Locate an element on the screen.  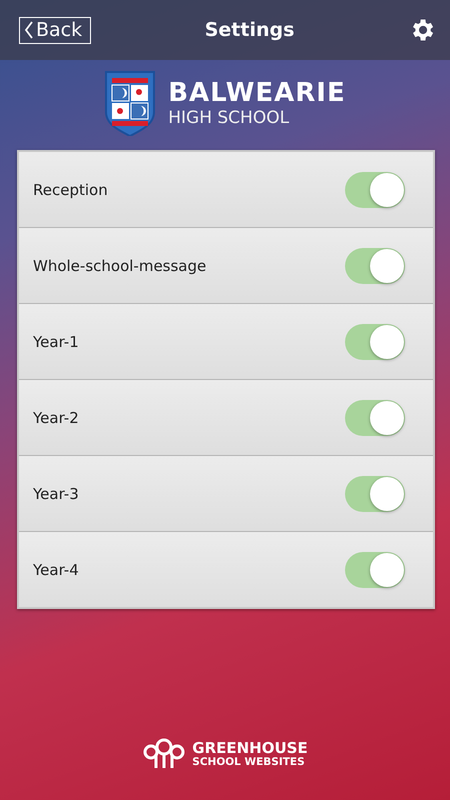
setting-label: Whole-school-message is located at coordinates (119, 265).